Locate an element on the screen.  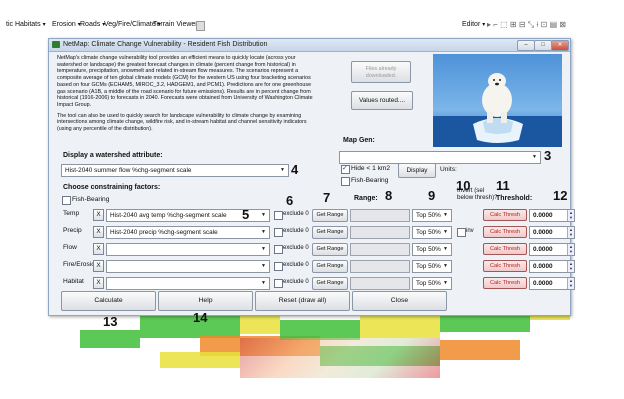
annotation-11: 11 is located at coordinates (503, 185).